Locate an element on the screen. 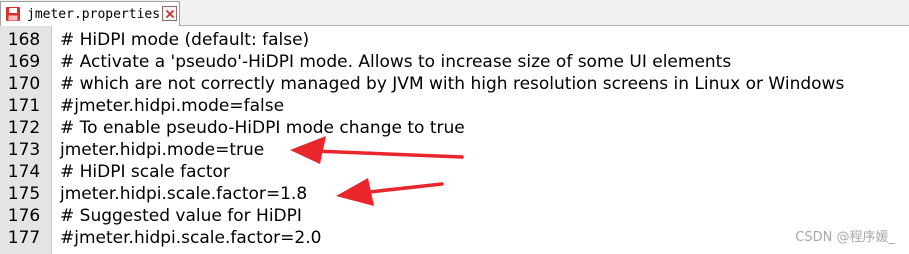 This screenshot has height=254, width=909. annotation-arrows is located at coordinates (377, 171).